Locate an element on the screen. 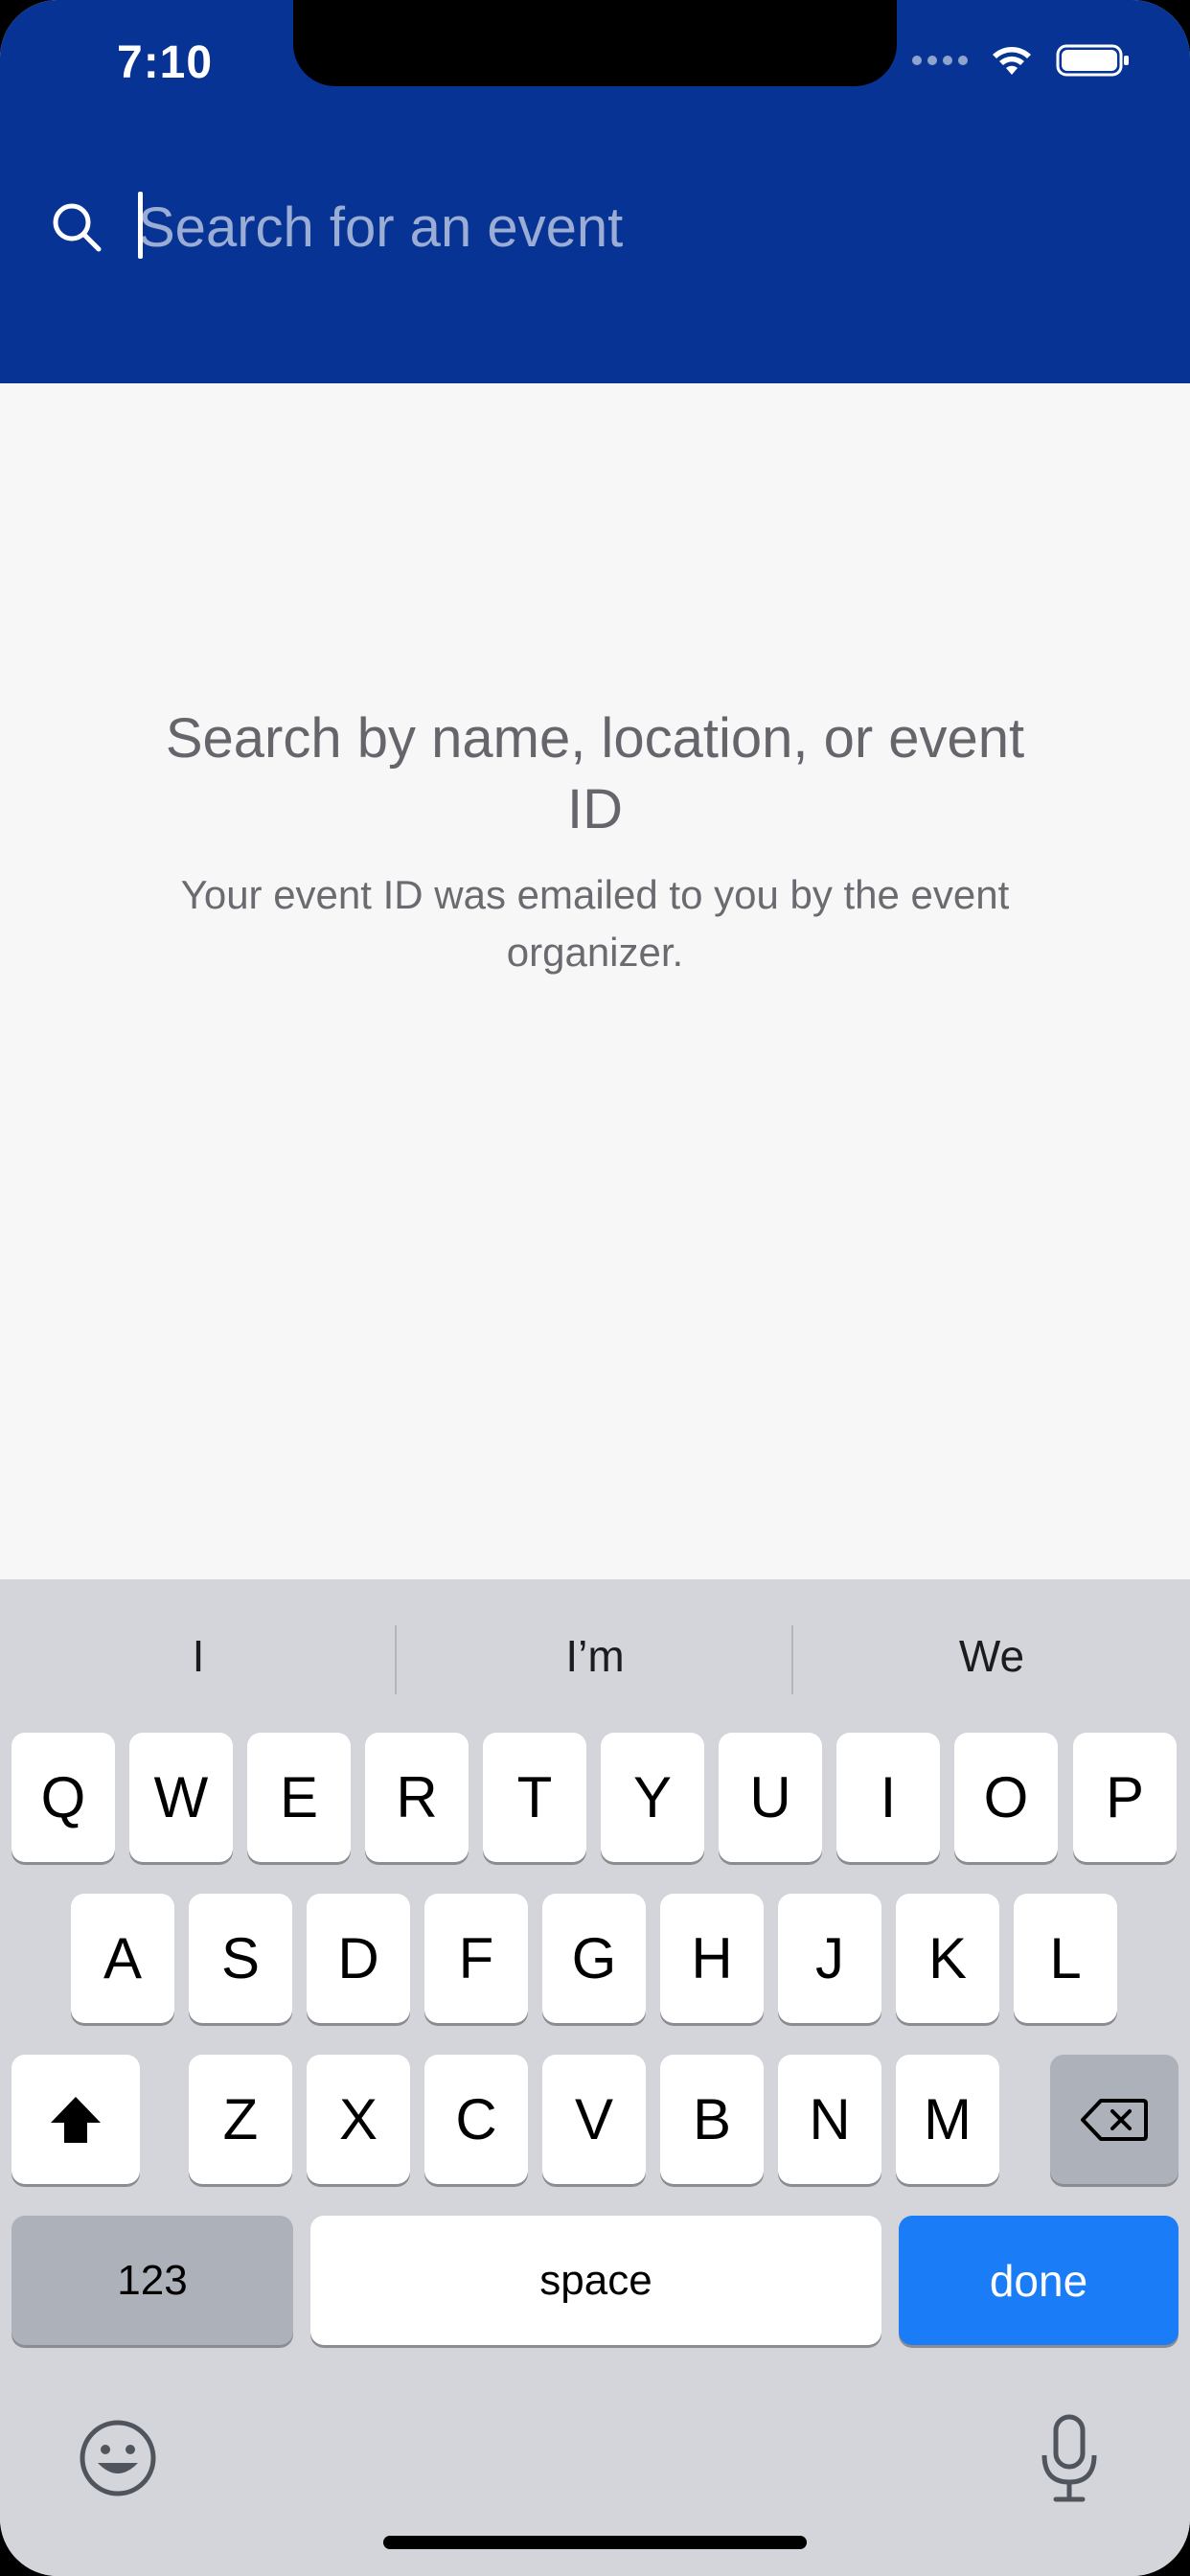 This screenshot has width=1190, height=2576. key: E is located at coordinates (299, 1797).